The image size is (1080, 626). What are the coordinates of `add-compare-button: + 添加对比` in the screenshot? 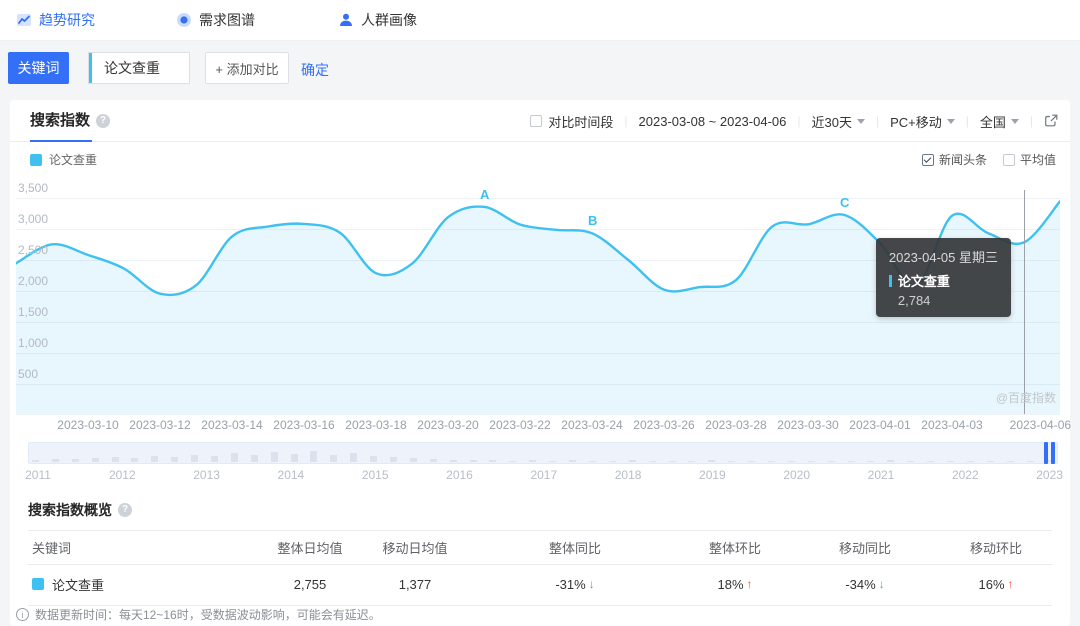 It's located at (247, 68).